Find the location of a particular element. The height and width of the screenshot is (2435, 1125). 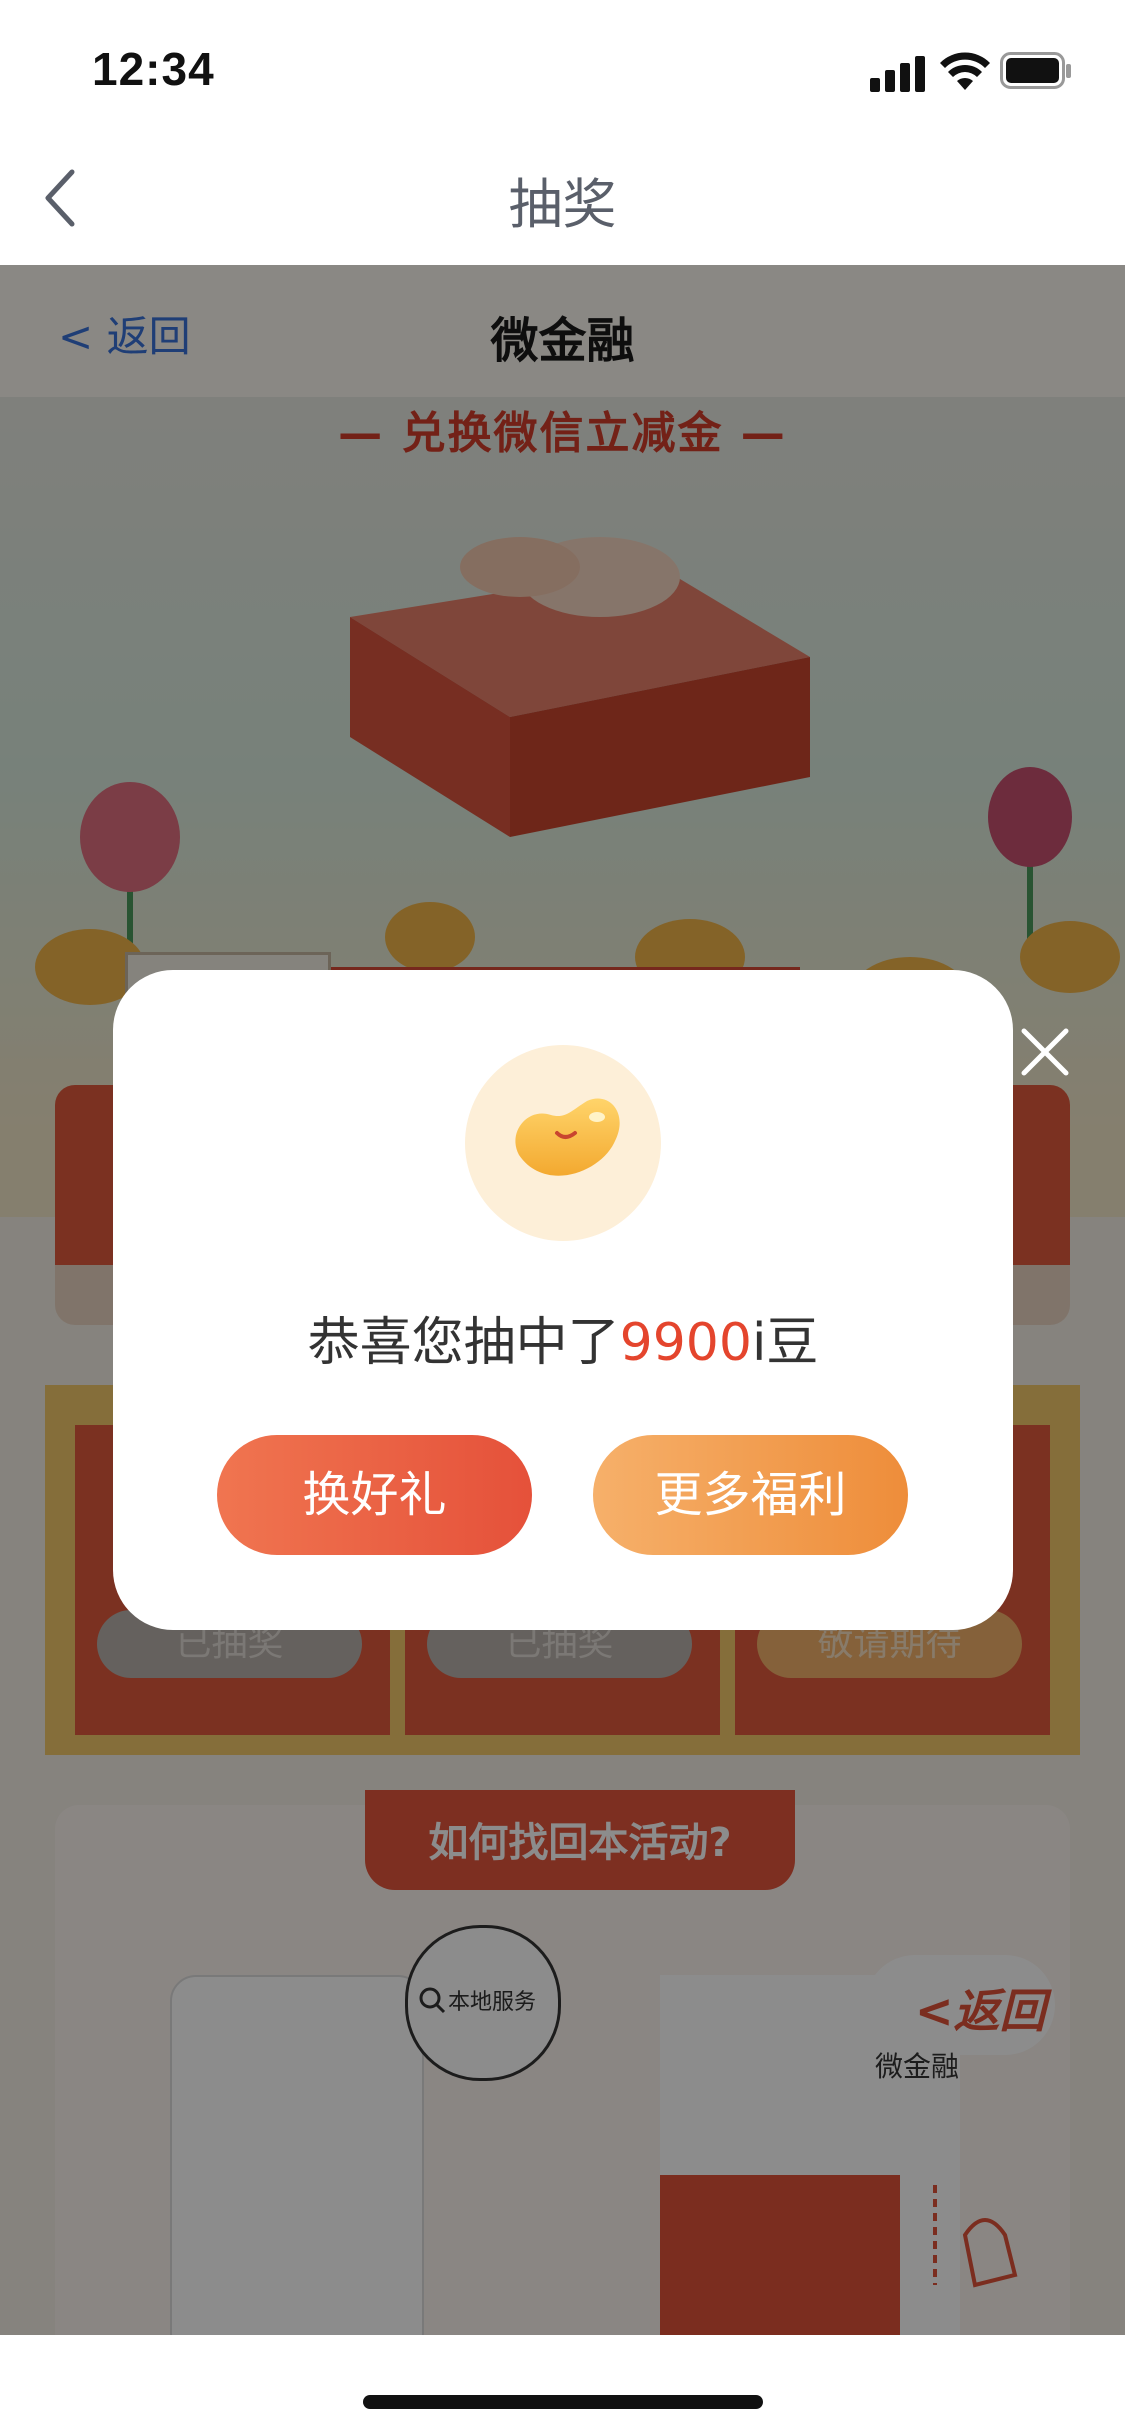

prize-message: 恭喜您抽中了9900i豆 is located at coordinates (563, 1337).